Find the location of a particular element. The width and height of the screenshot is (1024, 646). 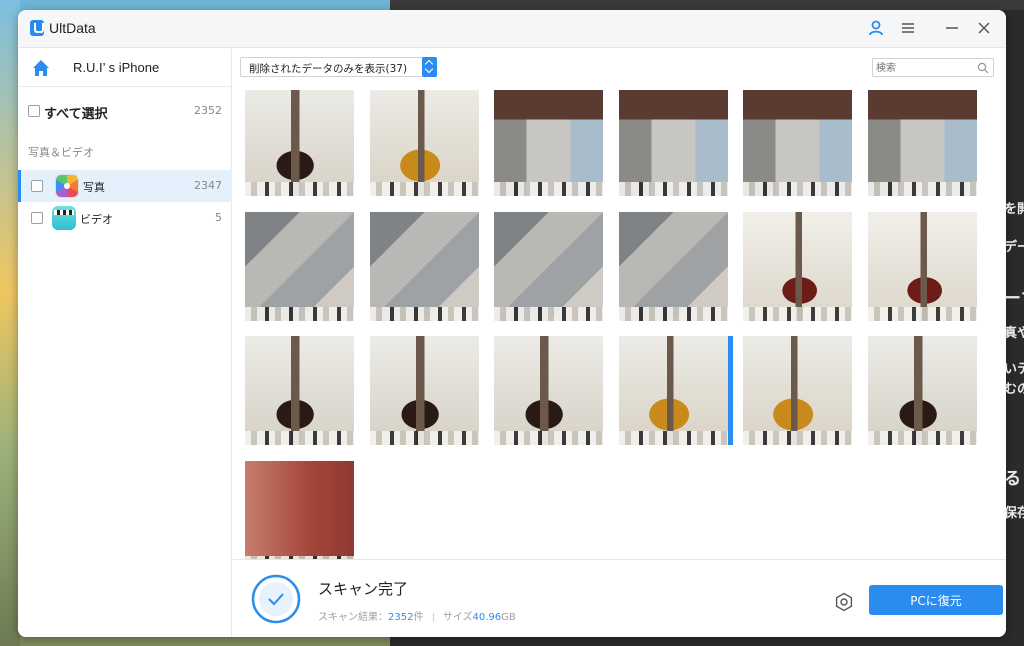

background-text: ーす is located at coordinates (1014, 299).